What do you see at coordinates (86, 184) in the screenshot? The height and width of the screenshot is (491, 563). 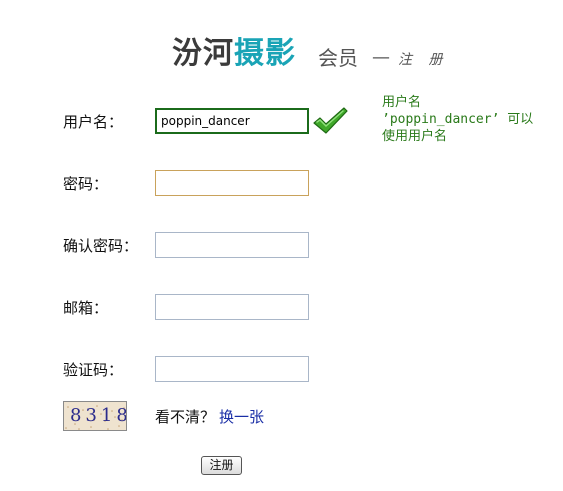 I see `password-label: 密码：` at bounding box center [86, 184].